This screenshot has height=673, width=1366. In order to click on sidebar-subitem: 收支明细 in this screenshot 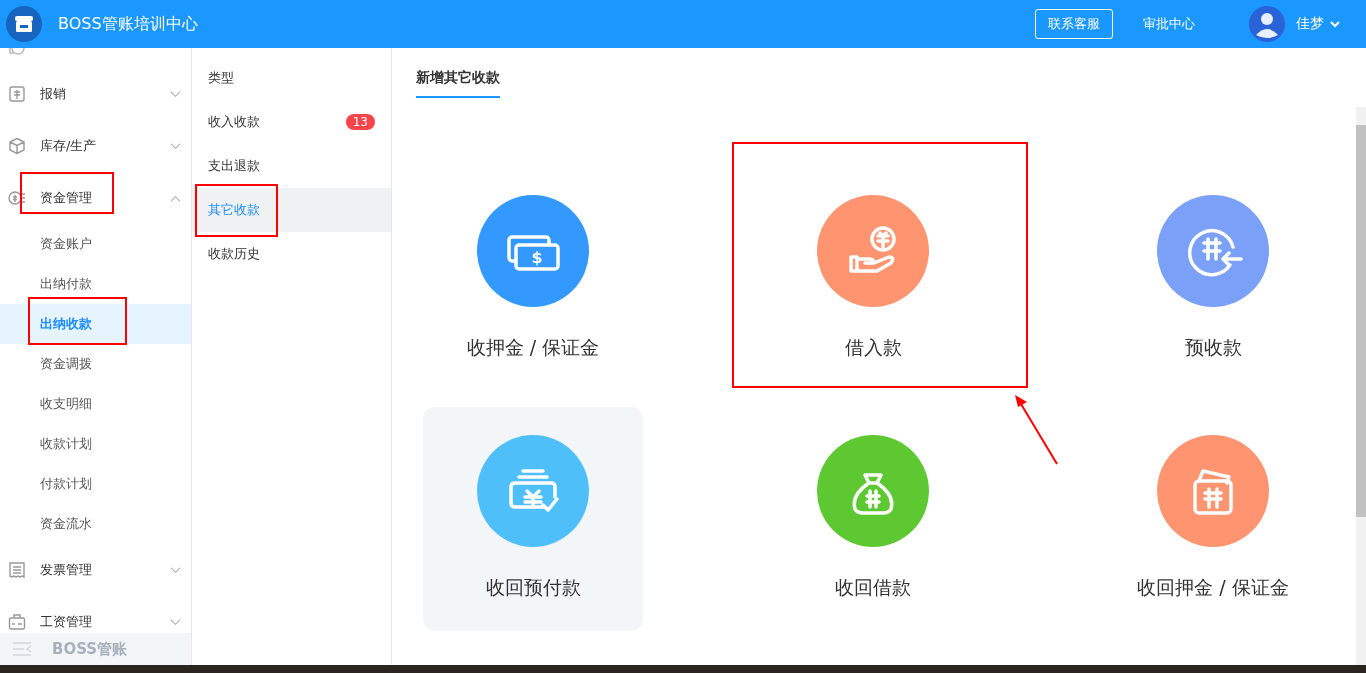, I will do `click(95, 404)`.